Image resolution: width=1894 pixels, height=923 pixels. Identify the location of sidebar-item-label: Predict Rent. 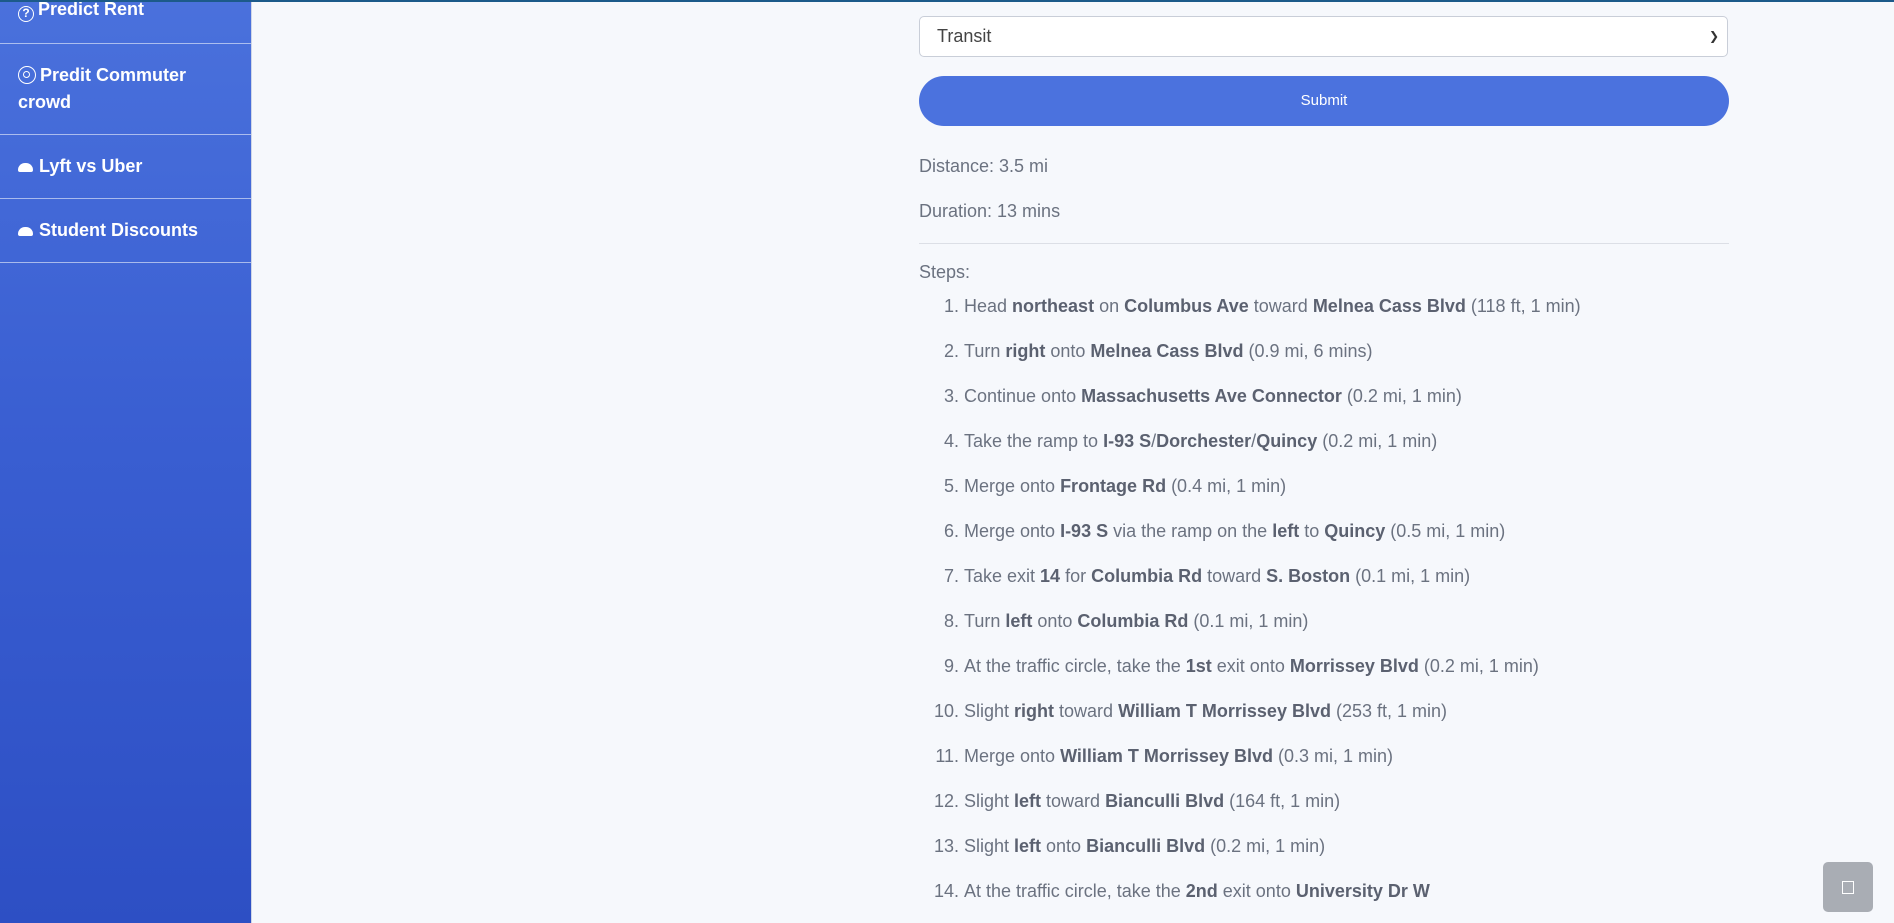
(91, 9).